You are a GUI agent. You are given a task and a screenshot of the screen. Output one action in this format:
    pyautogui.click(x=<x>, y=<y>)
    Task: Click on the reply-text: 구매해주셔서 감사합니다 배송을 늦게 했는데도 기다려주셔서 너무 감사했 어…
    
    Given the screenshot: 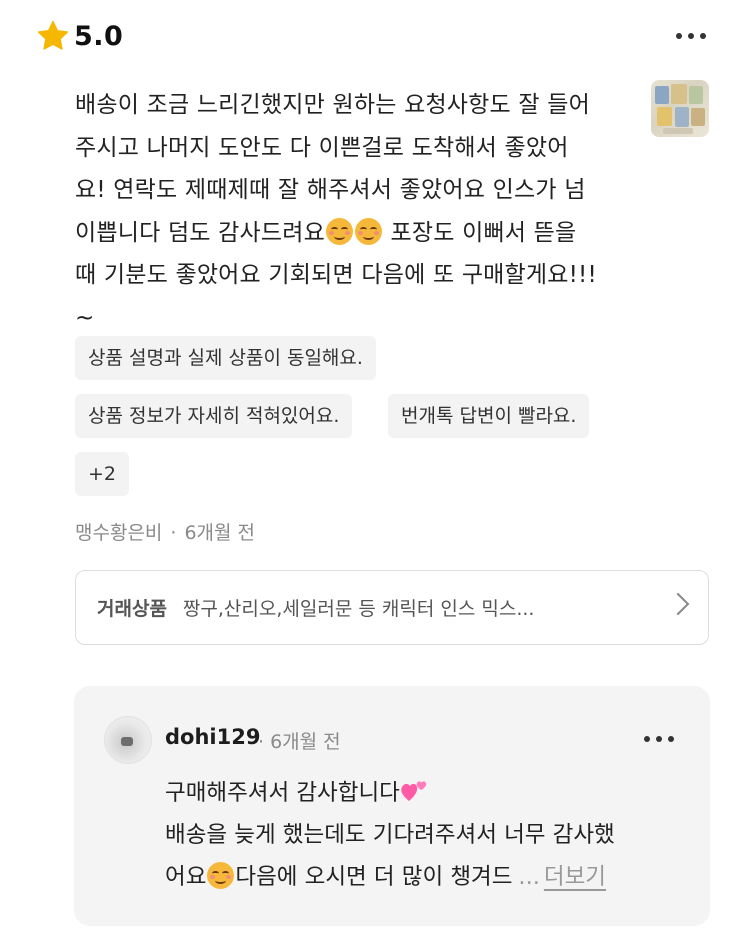 What is the action you would take?
    pyautogui.click(x=420, y=835)
    